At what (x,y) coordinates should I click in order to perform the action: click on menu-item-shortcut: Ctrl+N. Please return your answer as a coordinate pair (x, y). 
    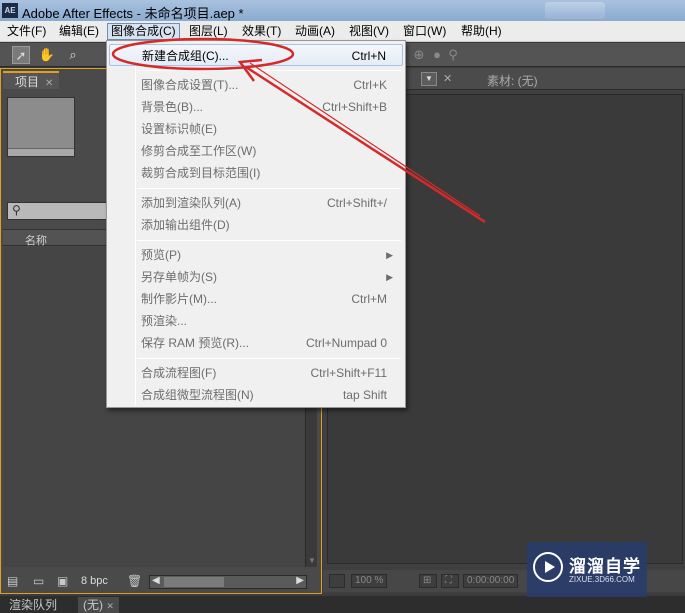
    Looking at the image, I should click on (368, 56).